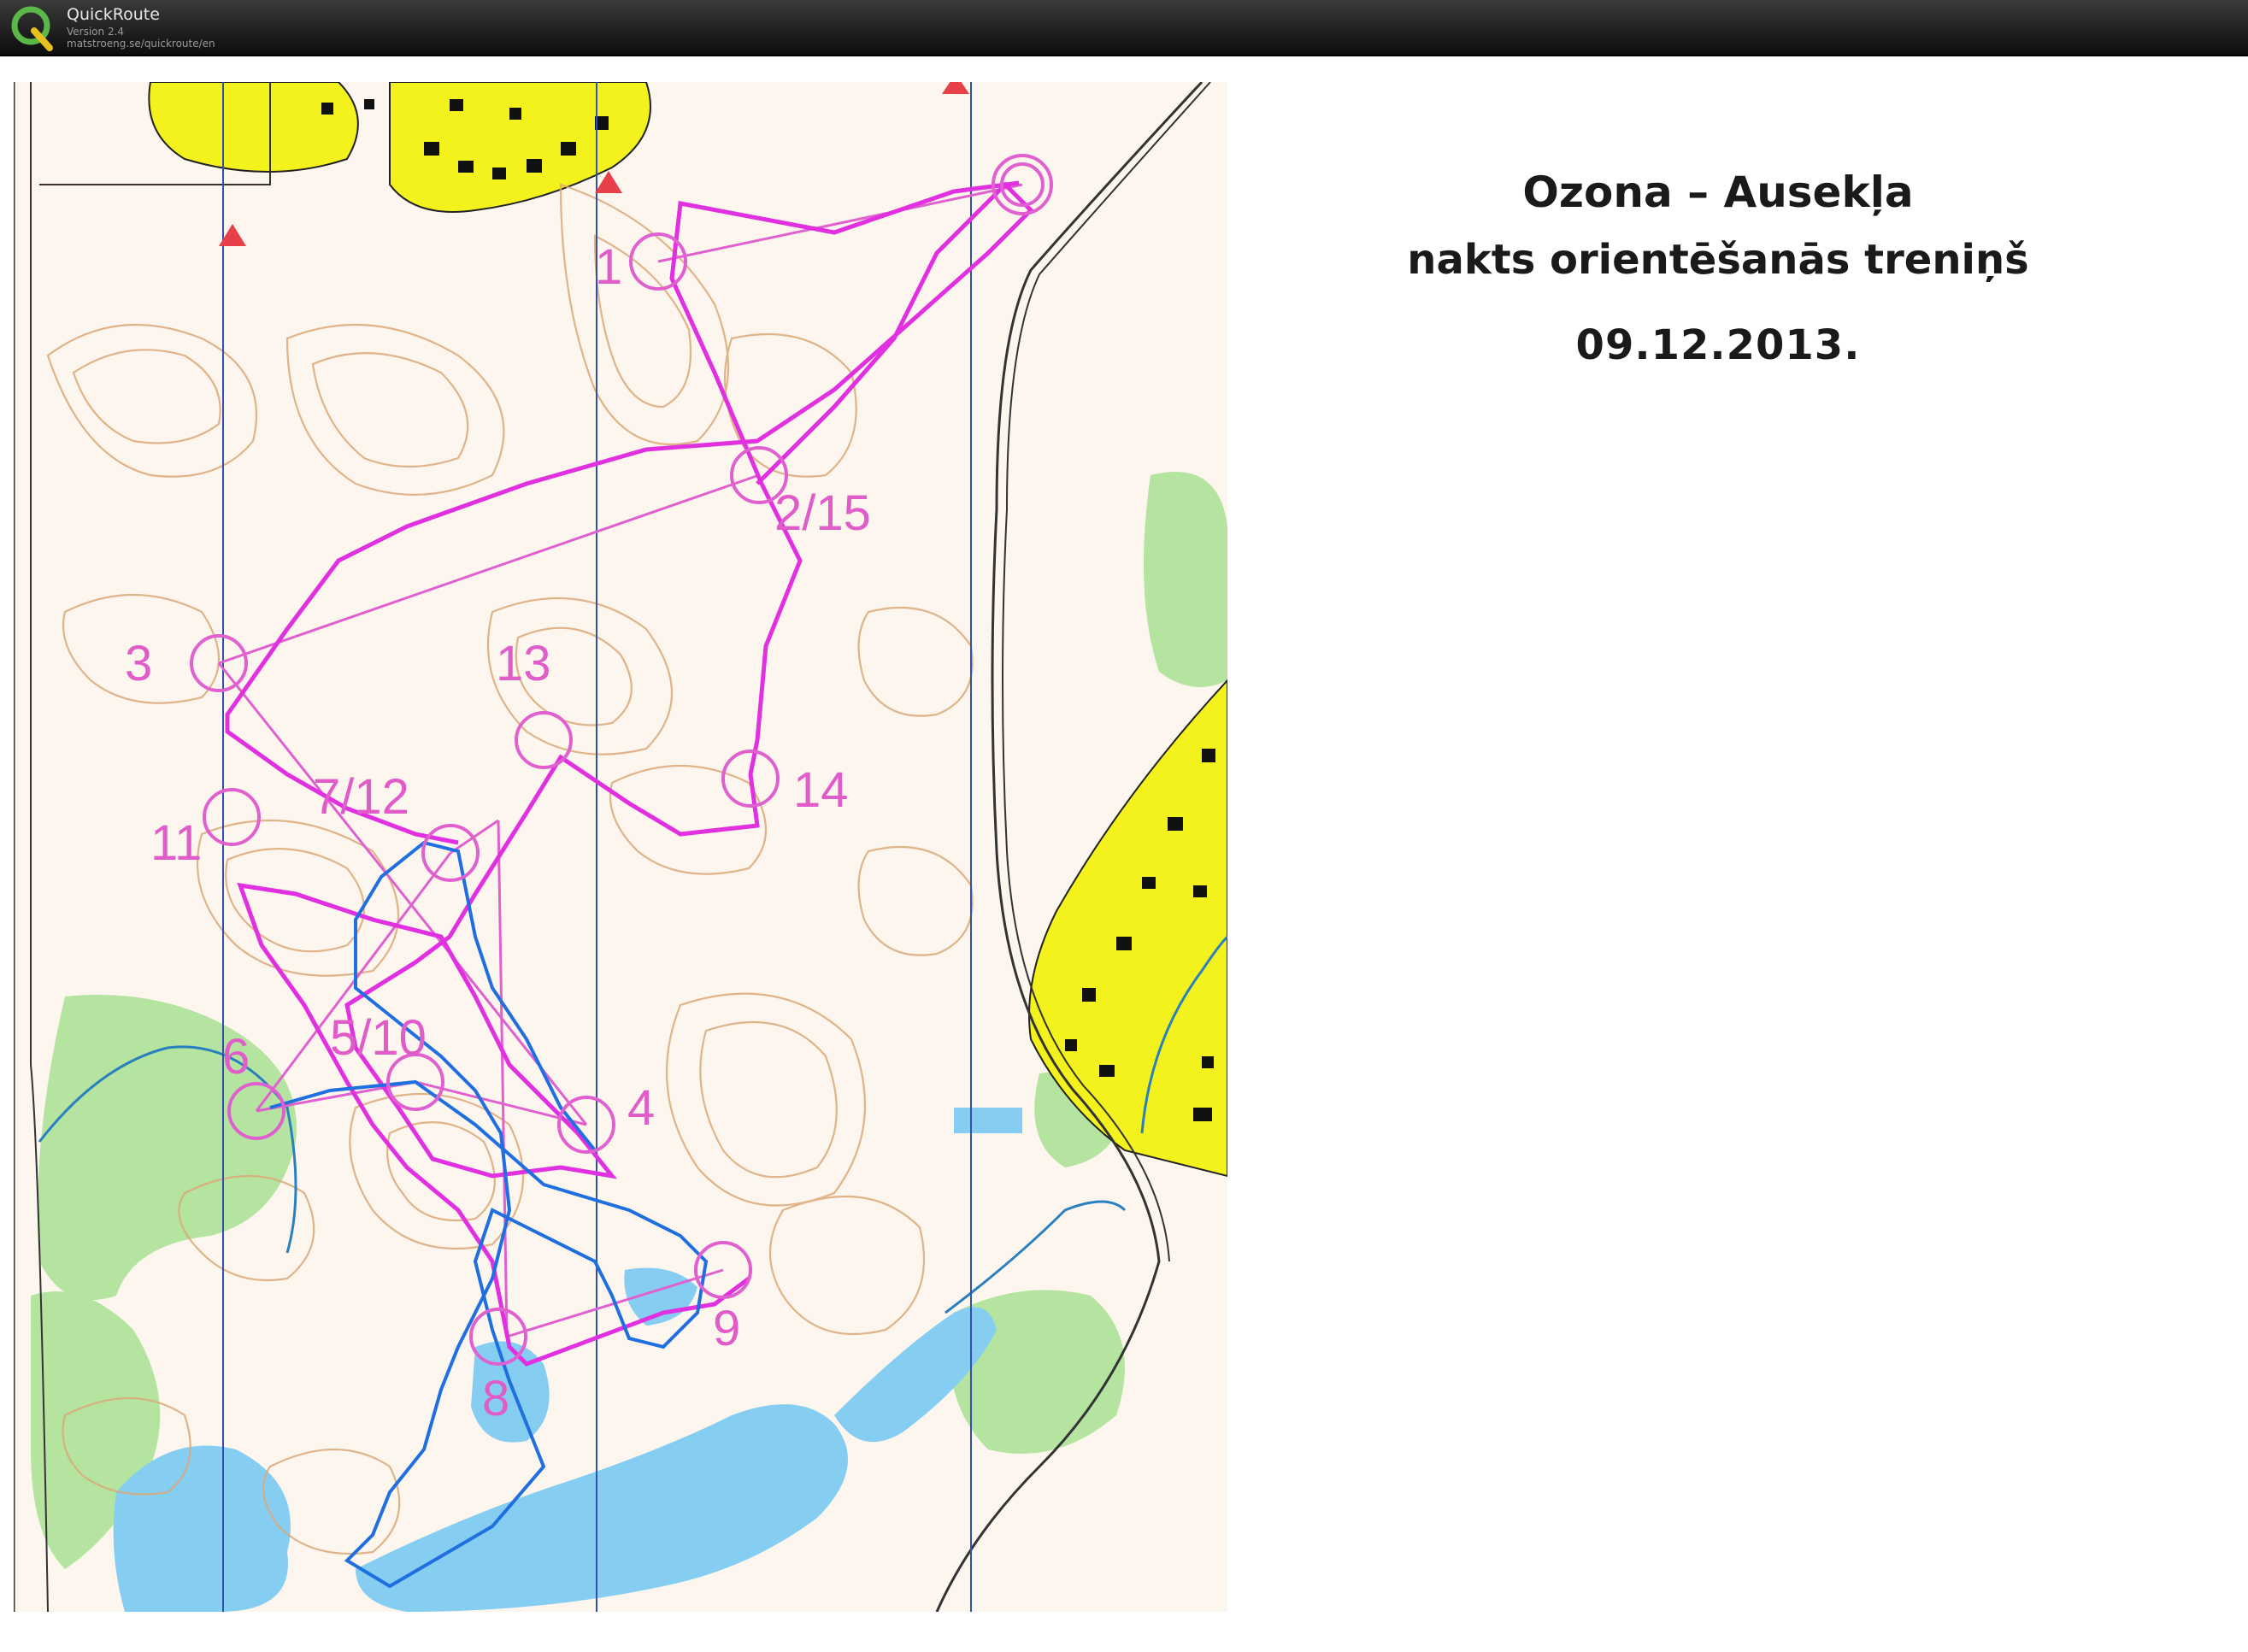 The image size is (2248, 1652). What do you see at coordinates (523, 663) in the screenshot?
I see `control-label-13: 13` at bounding box center [523, 663].